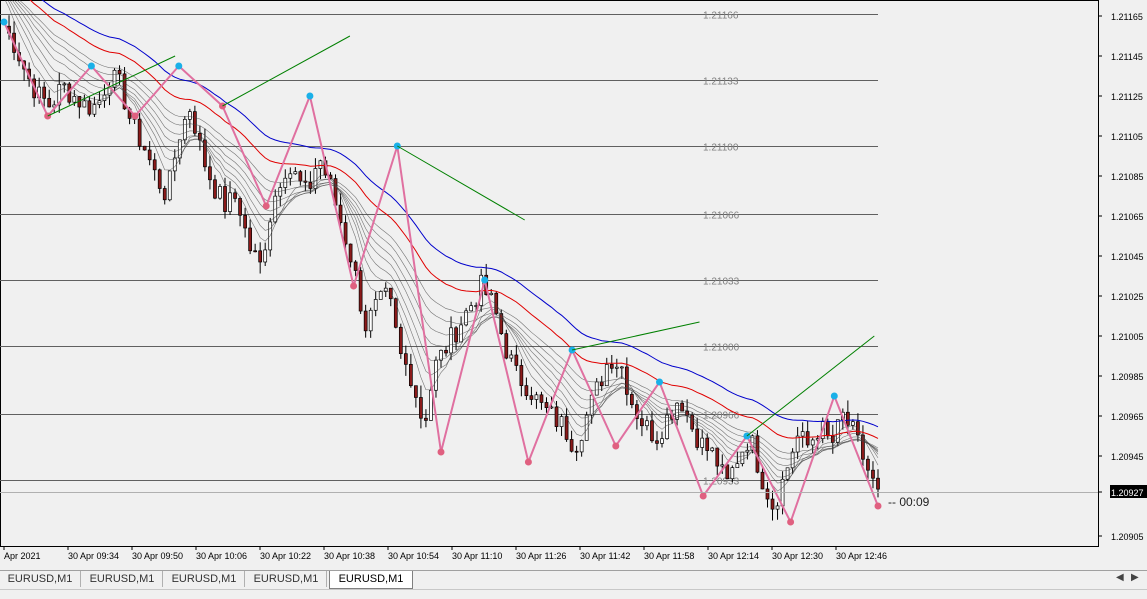 The image size is (1147, 599). What do you see at coordinates (909, 502) in the screenshot?
I see `bar-countdown-label: -- 00:09` at bounding box center [909, 502].